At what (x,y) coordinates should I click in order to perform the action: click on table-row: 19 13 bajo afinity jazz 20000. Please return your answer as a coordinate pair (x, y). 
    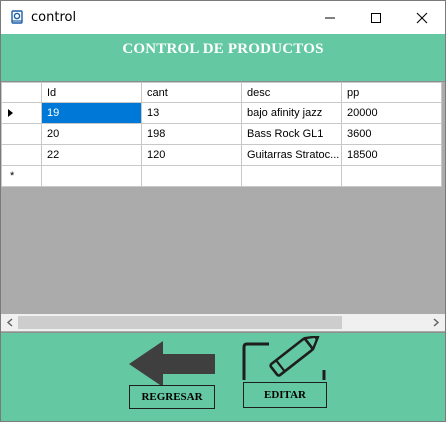
    Looking at the image, I should click on (221, 113).